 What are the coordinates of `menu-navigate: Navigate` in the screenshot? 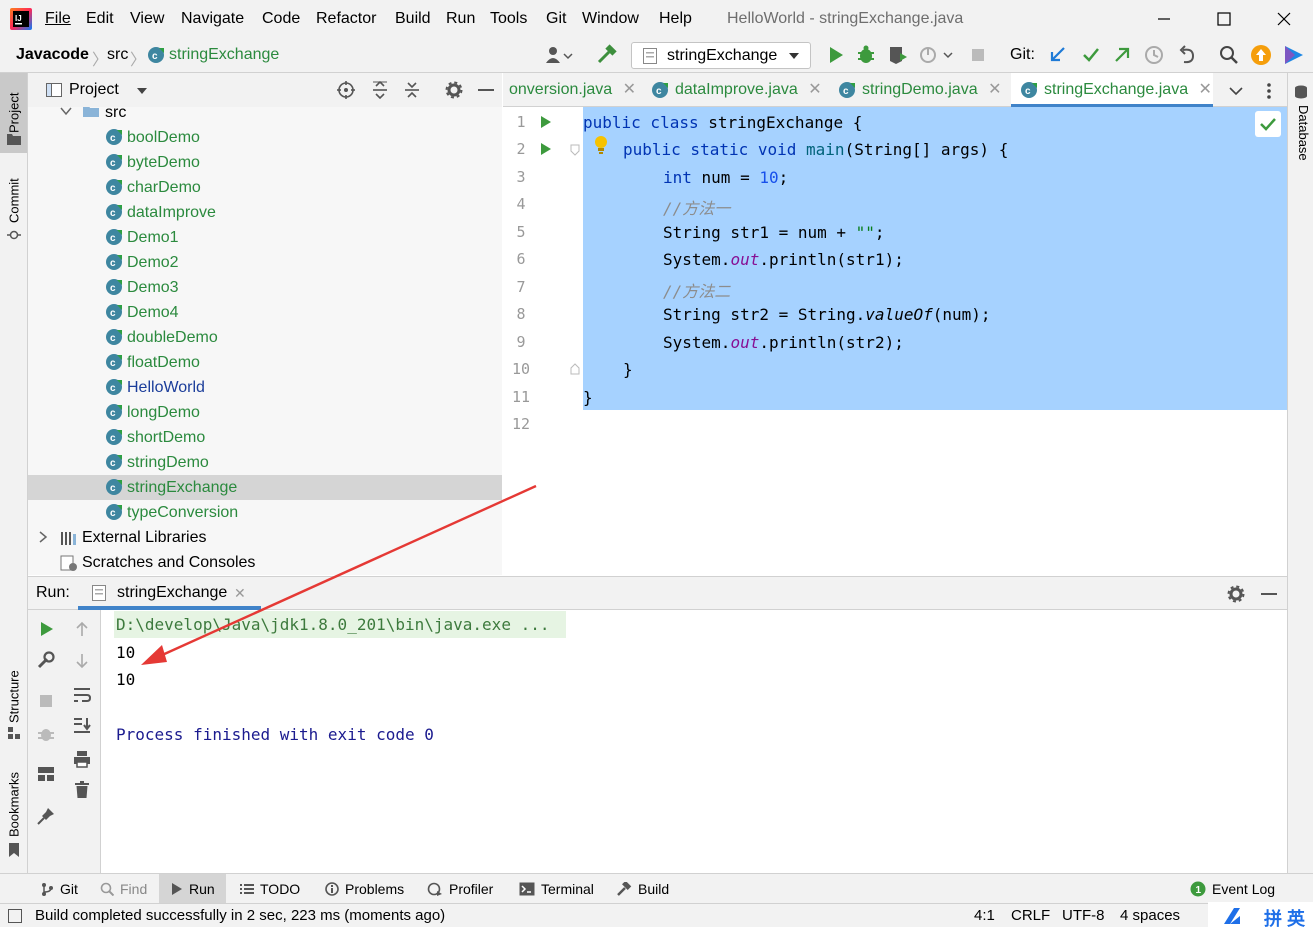 It's located at (212, 19).